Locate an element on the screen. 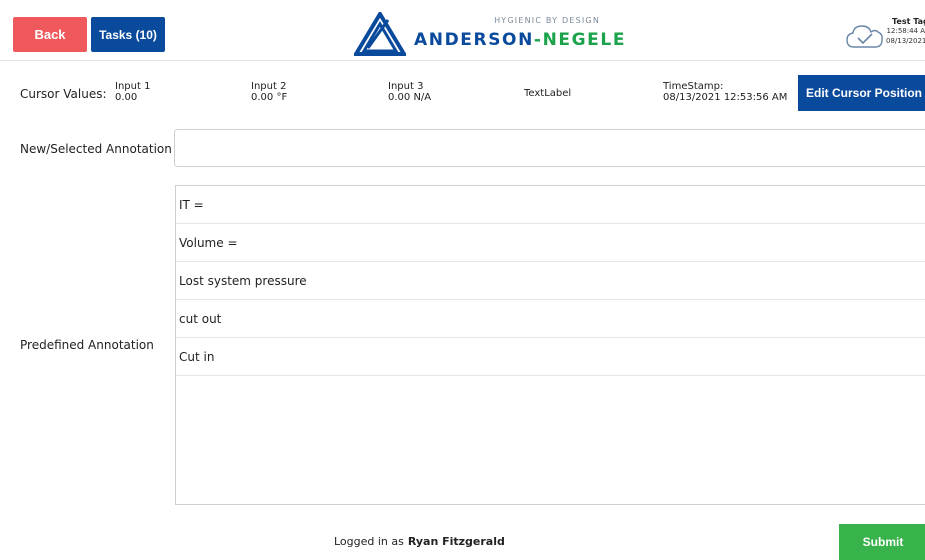  cursor-input-3-value: 0.00 N/A is located at coordinates (410, 97).